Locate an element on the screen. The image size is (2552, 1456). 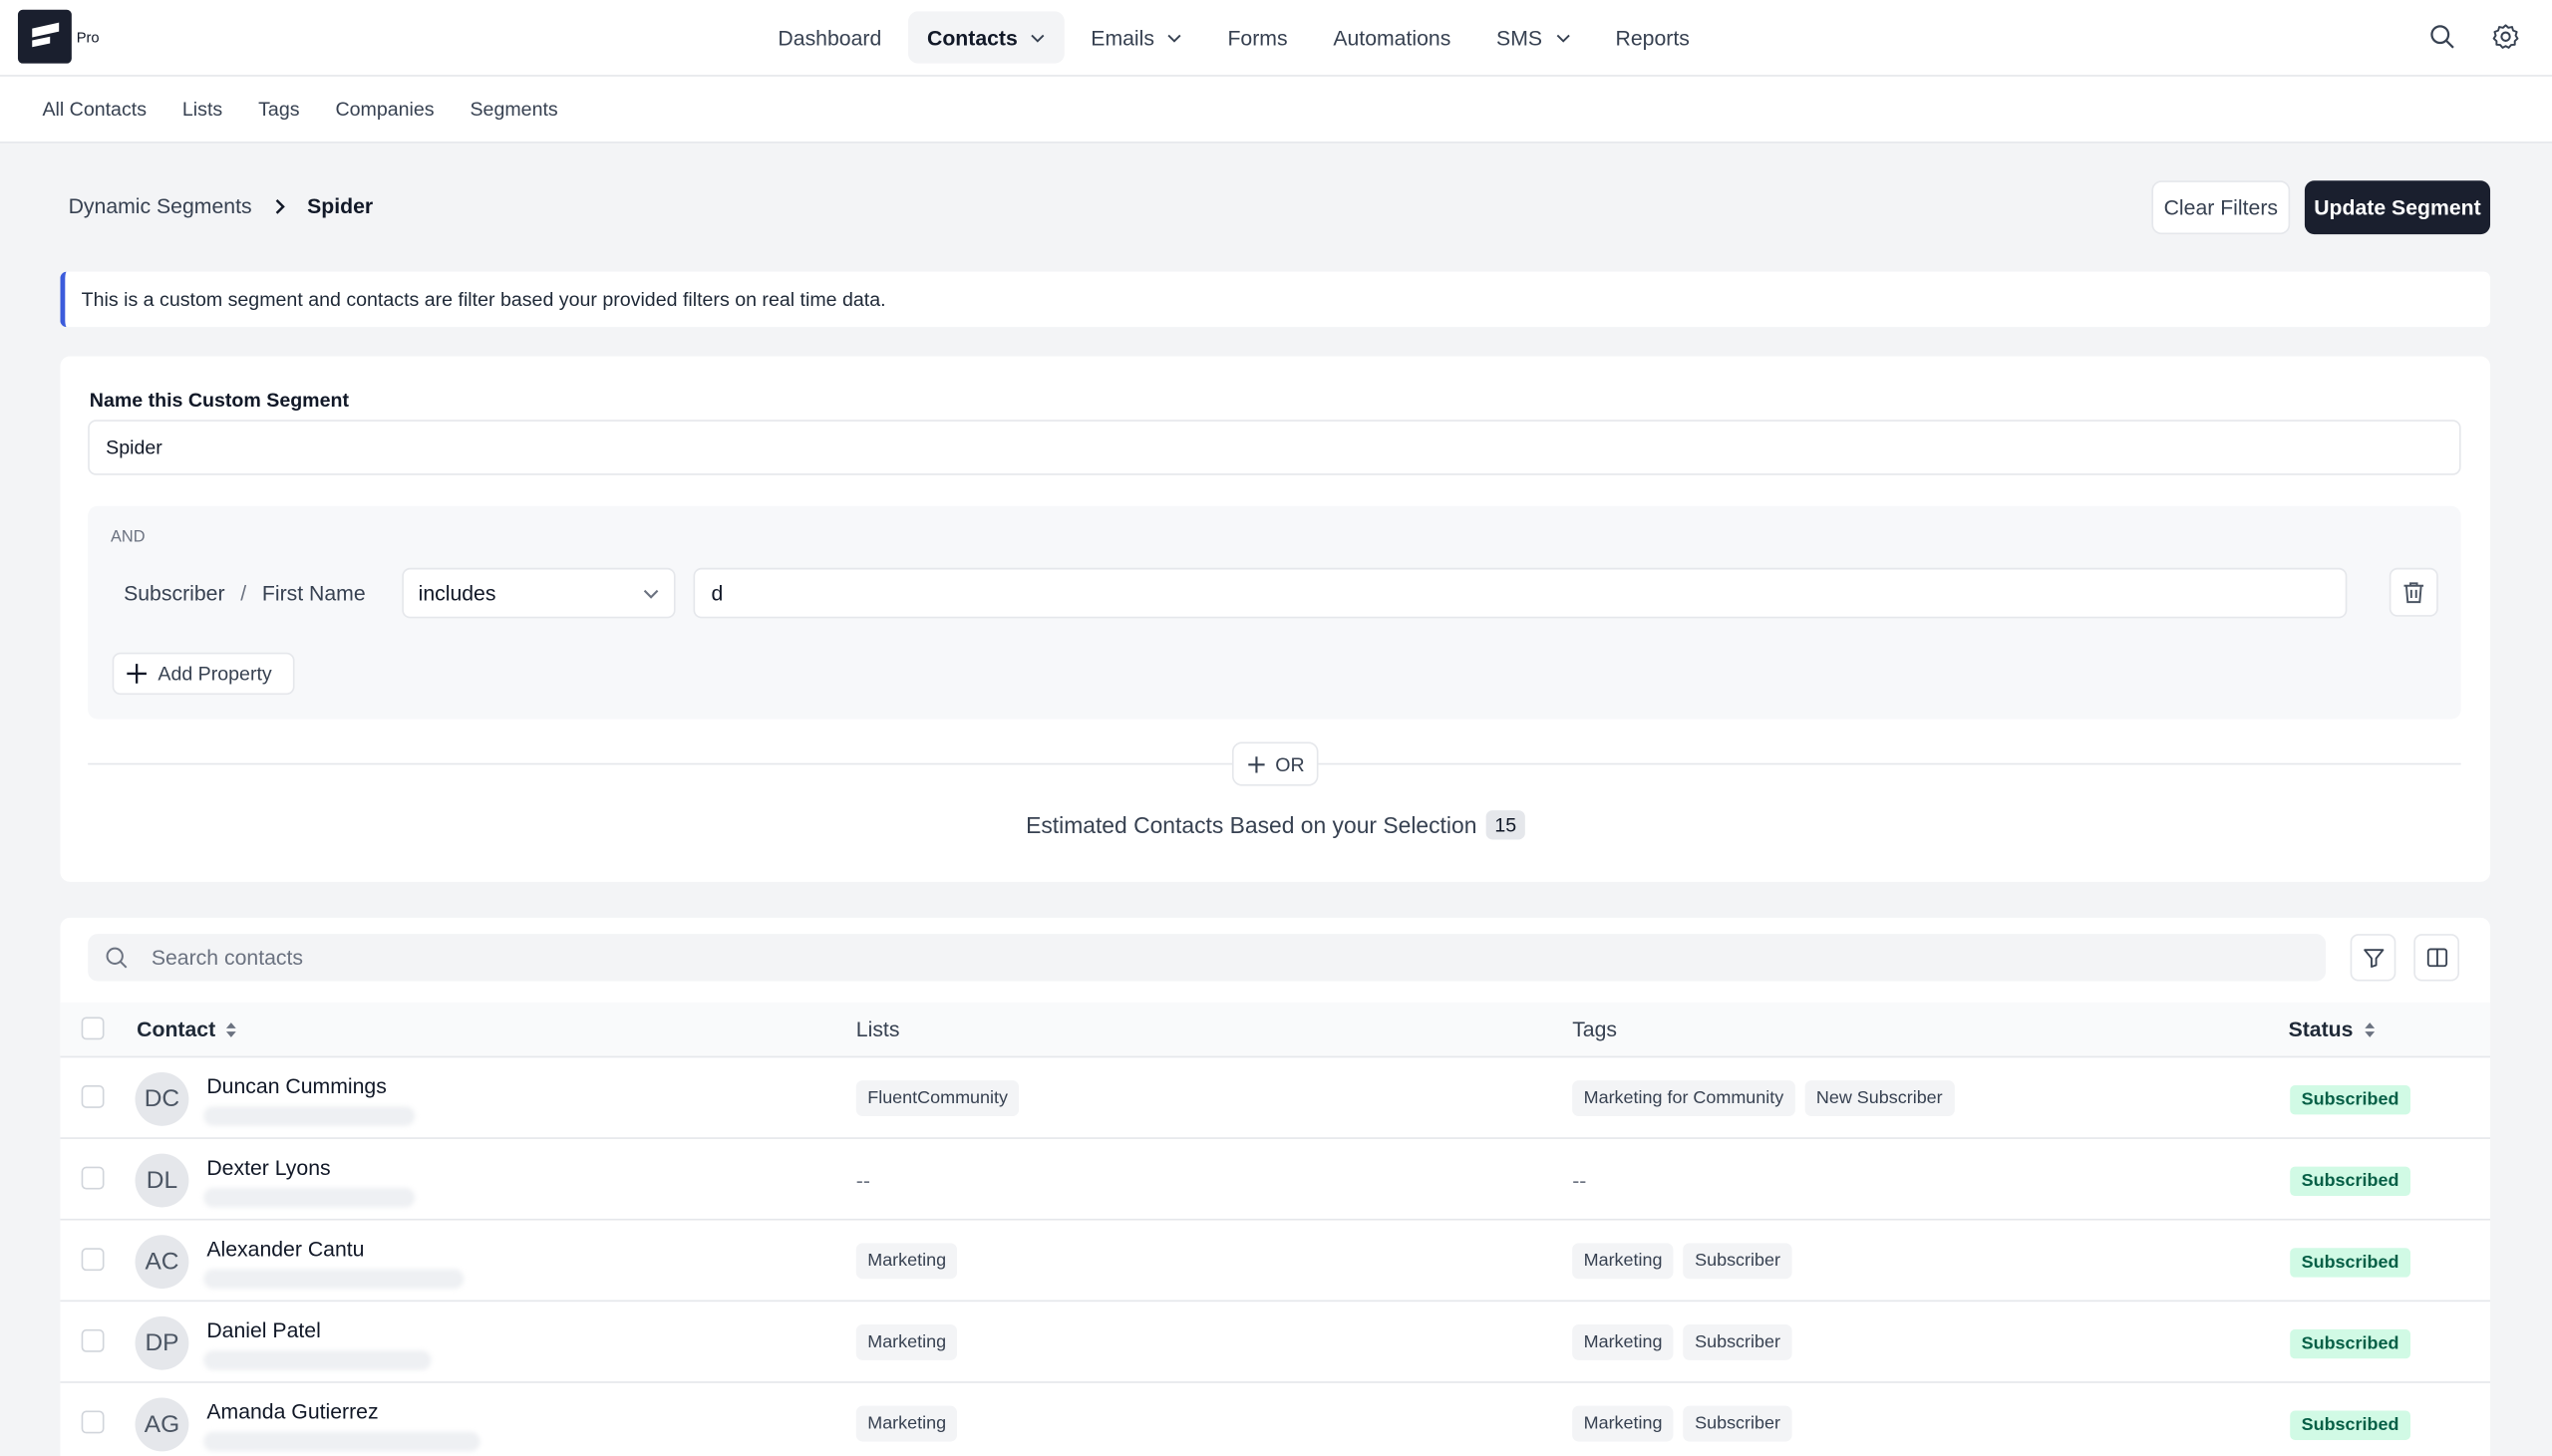
column-contact-label: Contact is located at coordinates (176, 1029).